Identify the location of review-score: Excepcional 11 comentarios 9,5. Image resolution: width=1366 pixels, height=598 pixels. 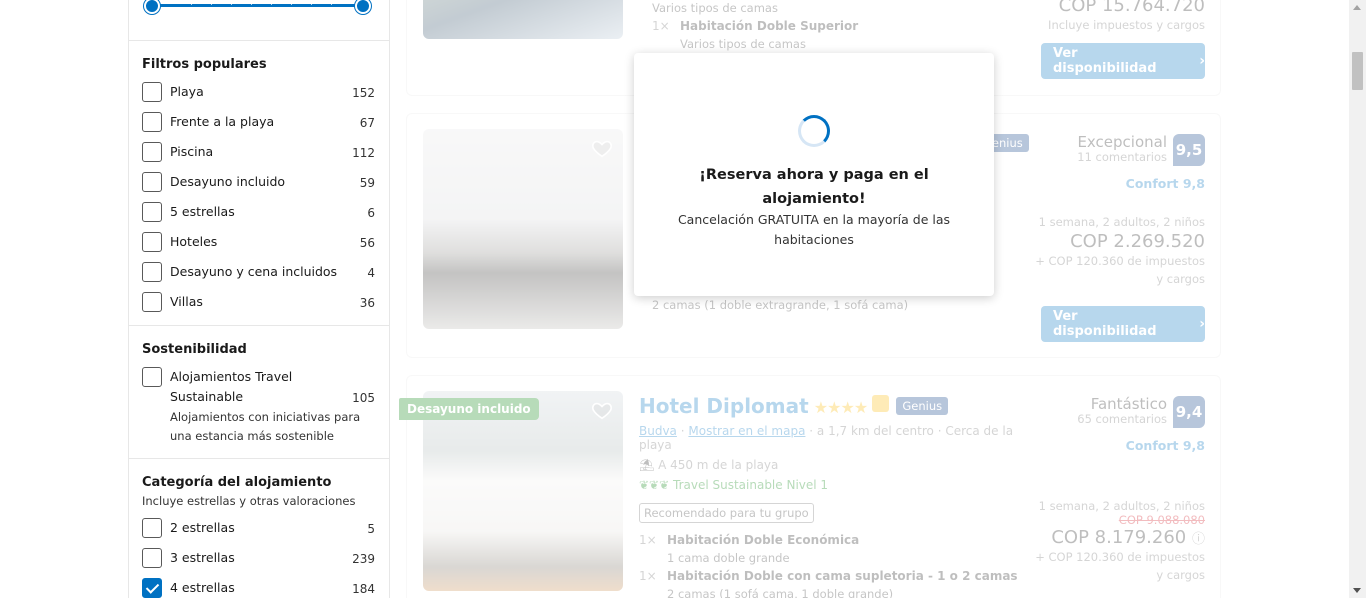
(1120, 150).